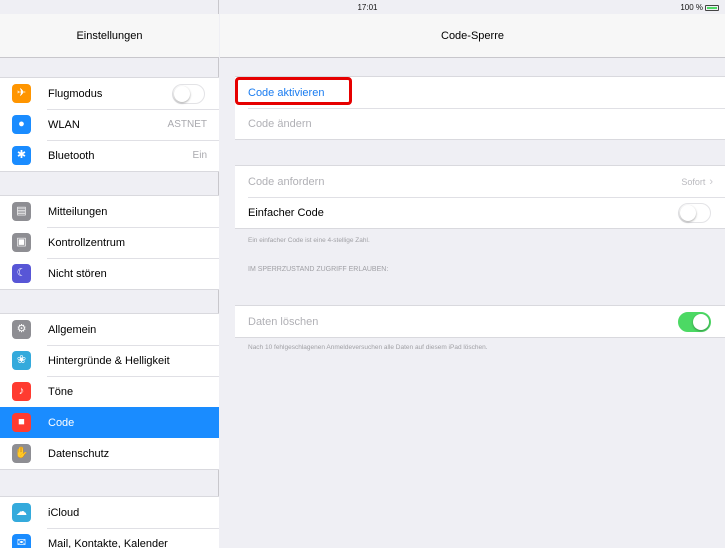 The width and height of the screenshot is (725, 548). I want to click on erase-data-row: Daten löschen, so click(480, 321).